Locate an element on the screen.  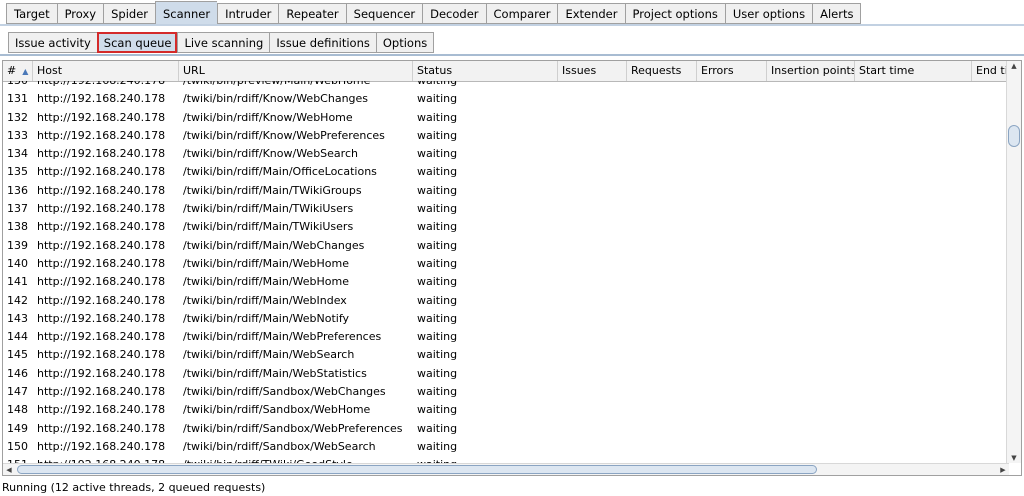
tab-extender: Extender is located at coordinates (591, 13).